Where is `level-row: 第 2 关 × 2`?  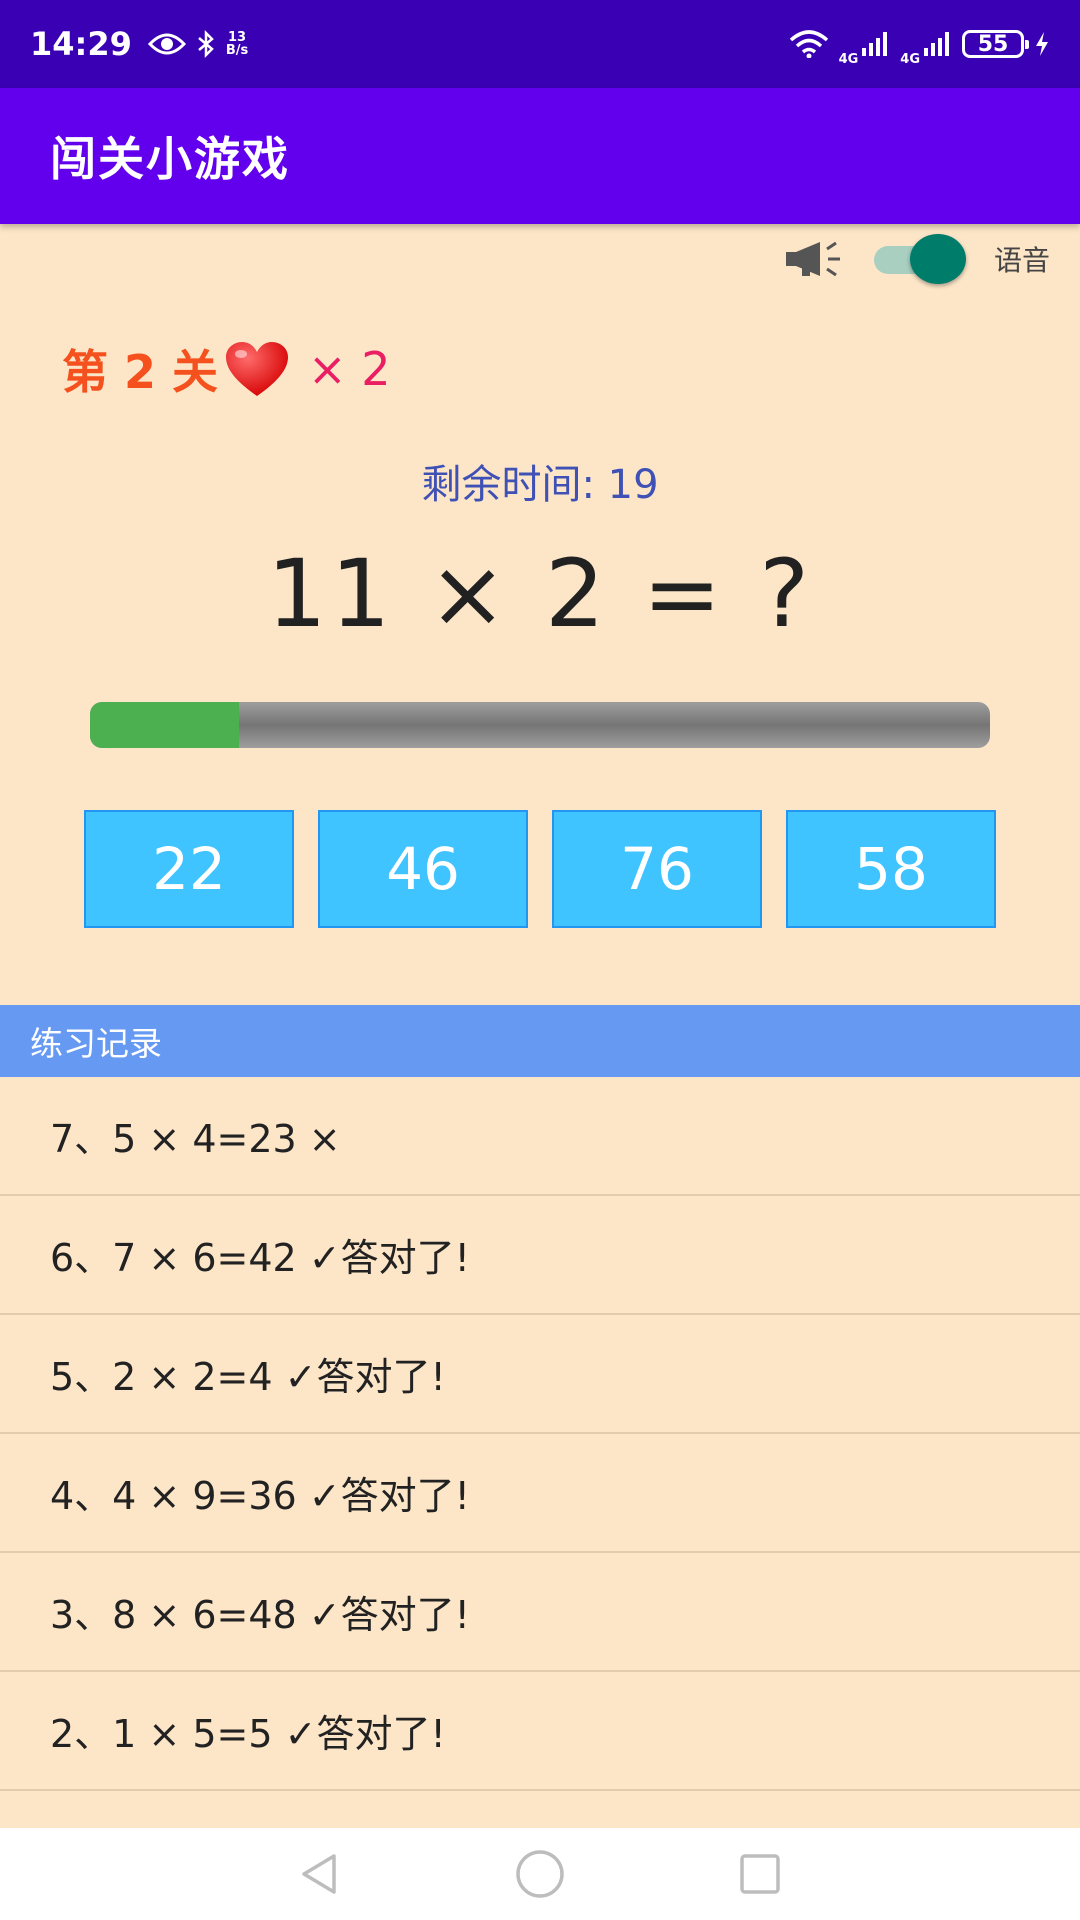
level-row: 第 2 关 × 2 is located at coordinates (226, 369).